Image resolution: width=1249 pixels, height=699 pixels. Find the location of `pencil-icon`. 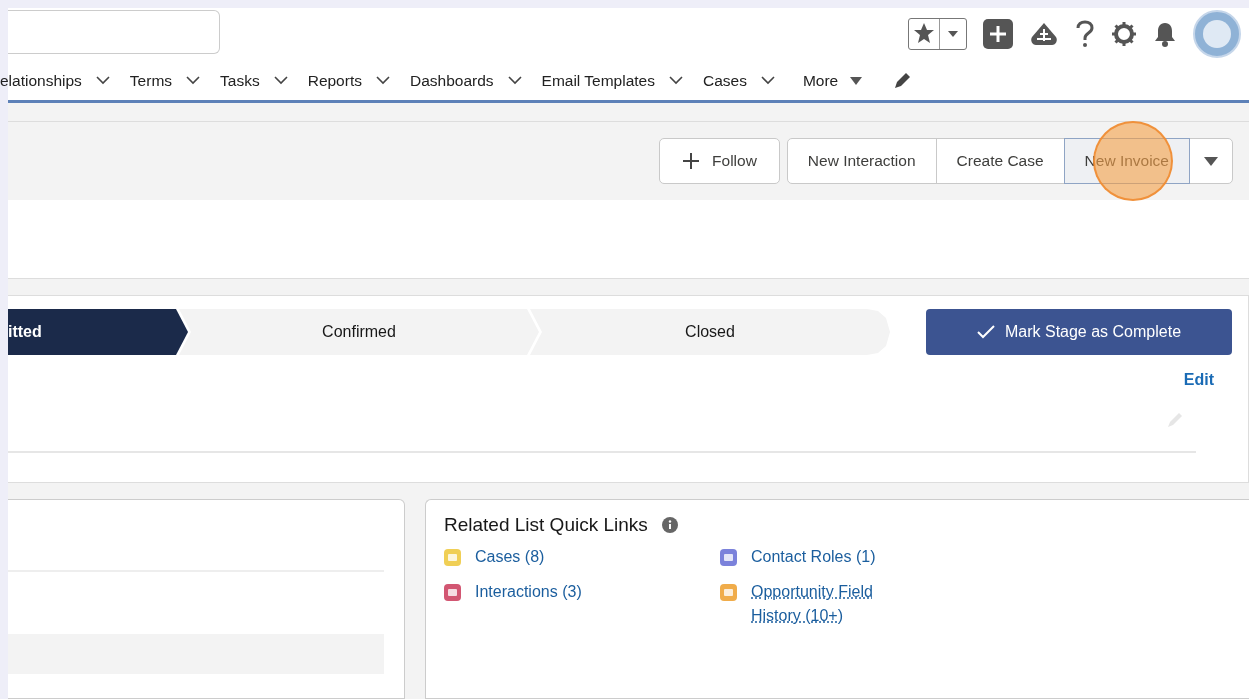

pencil-icon is located at coordinates (902, 80).